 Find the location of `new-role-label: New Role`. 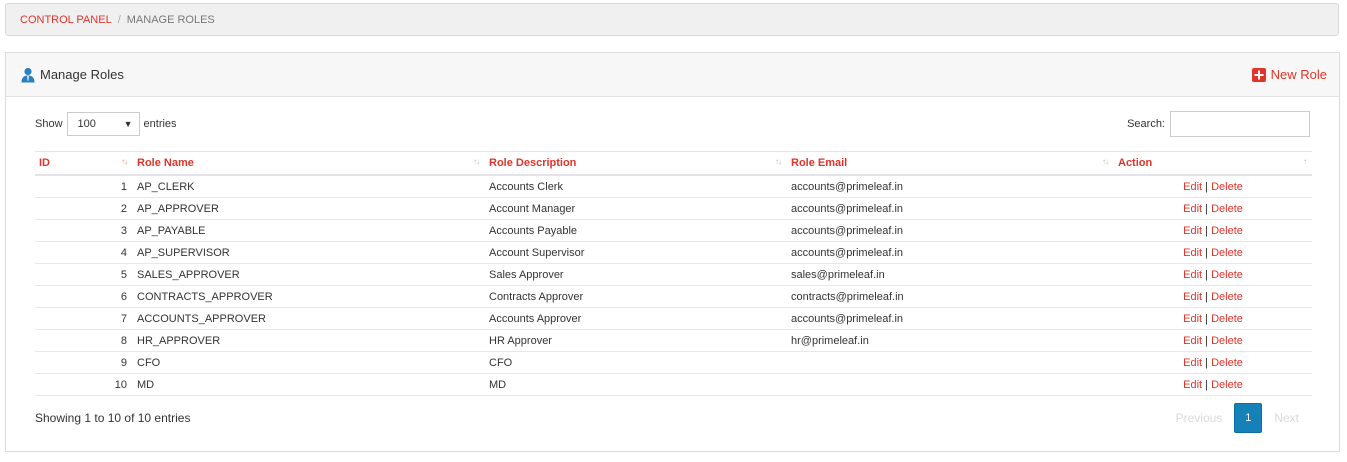

new-role-label: New Role is located at coordinates (1298, 74).